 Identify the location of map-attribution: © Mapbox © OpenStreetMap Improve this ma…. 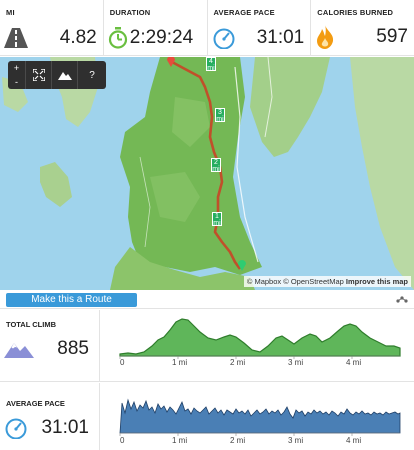
(327, 281).